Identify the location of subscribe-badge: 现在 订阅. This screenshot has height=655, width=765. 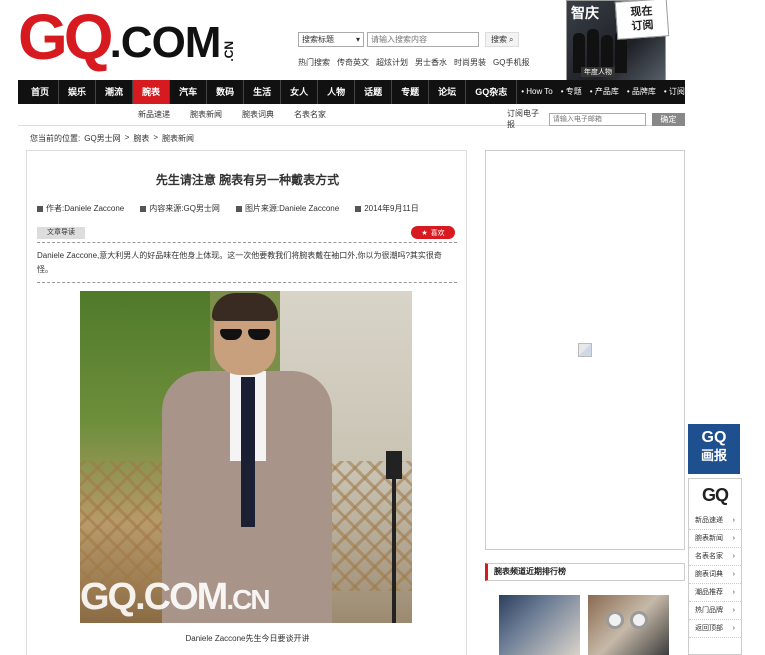
(642, 20).